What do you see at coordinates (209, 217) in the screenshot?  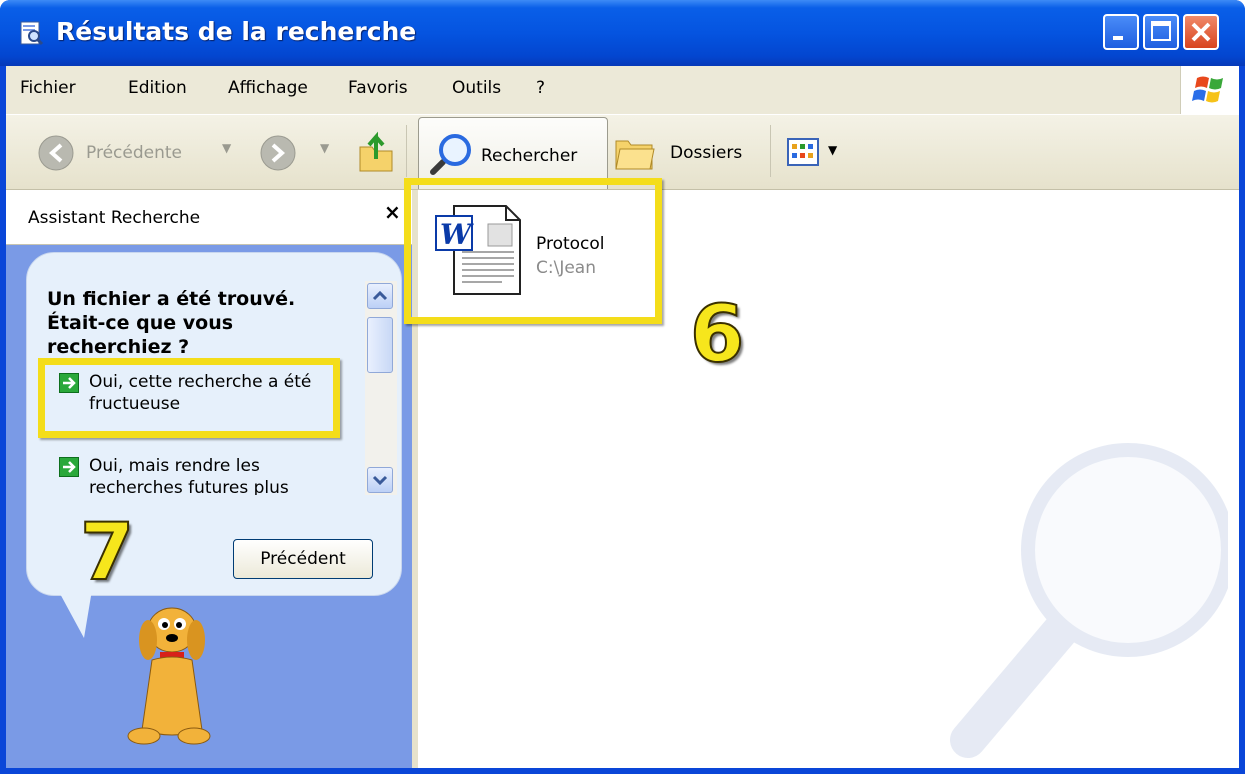 I see `assistant-header: Assistant Recherche ×` at bounding box center [209, 217].